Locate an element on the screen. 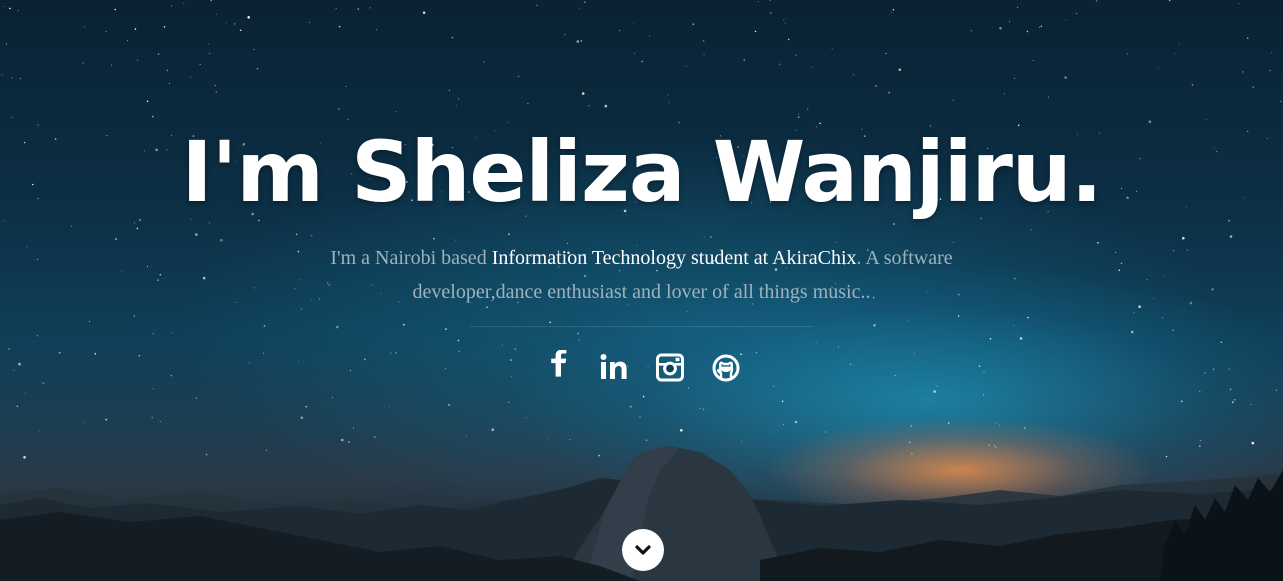 This screenshot has width=1283, height=581. github-link is located at coordinates (726, 367).